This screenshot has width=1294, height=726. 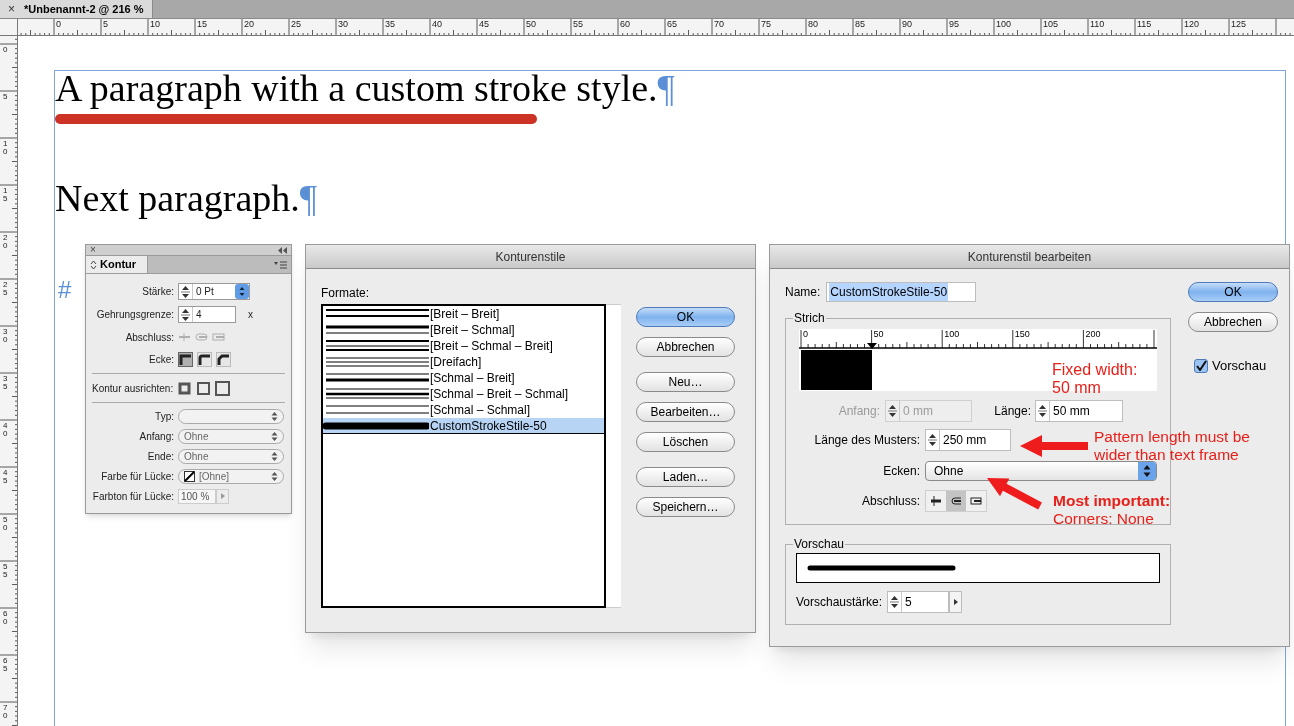 I want to click on weight-field: 0 Pt, so click(x=214, y=291).